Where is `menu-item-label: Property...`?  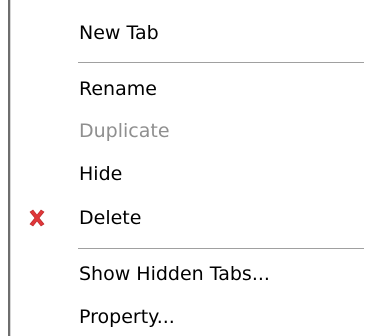
menu-item-label: Property... is located at coordinates (127, 317).